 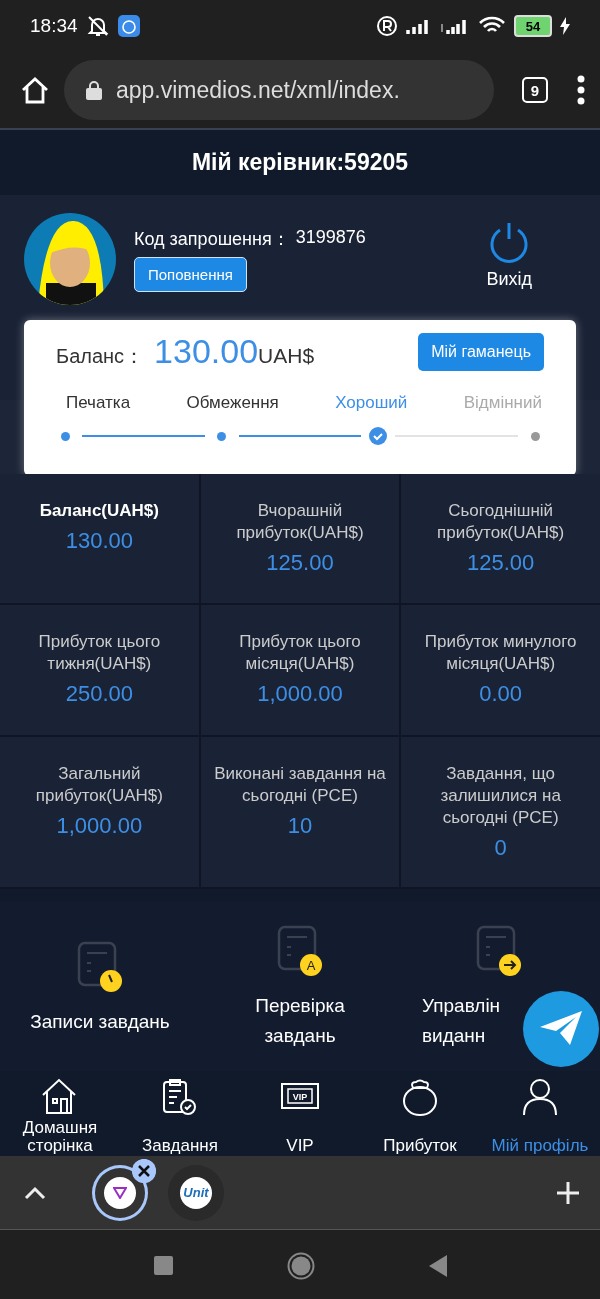 What do you see at coordinates (535, 90) in the screenshot?
I see `tab-count-button: 9` at bounding box center [535, 90].